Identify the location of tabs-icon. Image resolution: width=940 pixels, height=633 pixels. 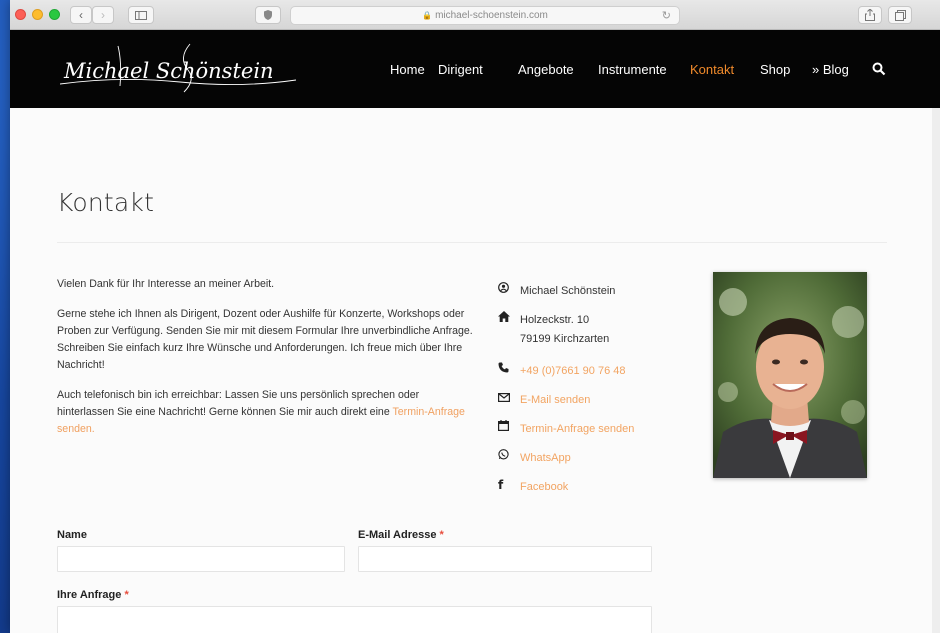
(900, 15).